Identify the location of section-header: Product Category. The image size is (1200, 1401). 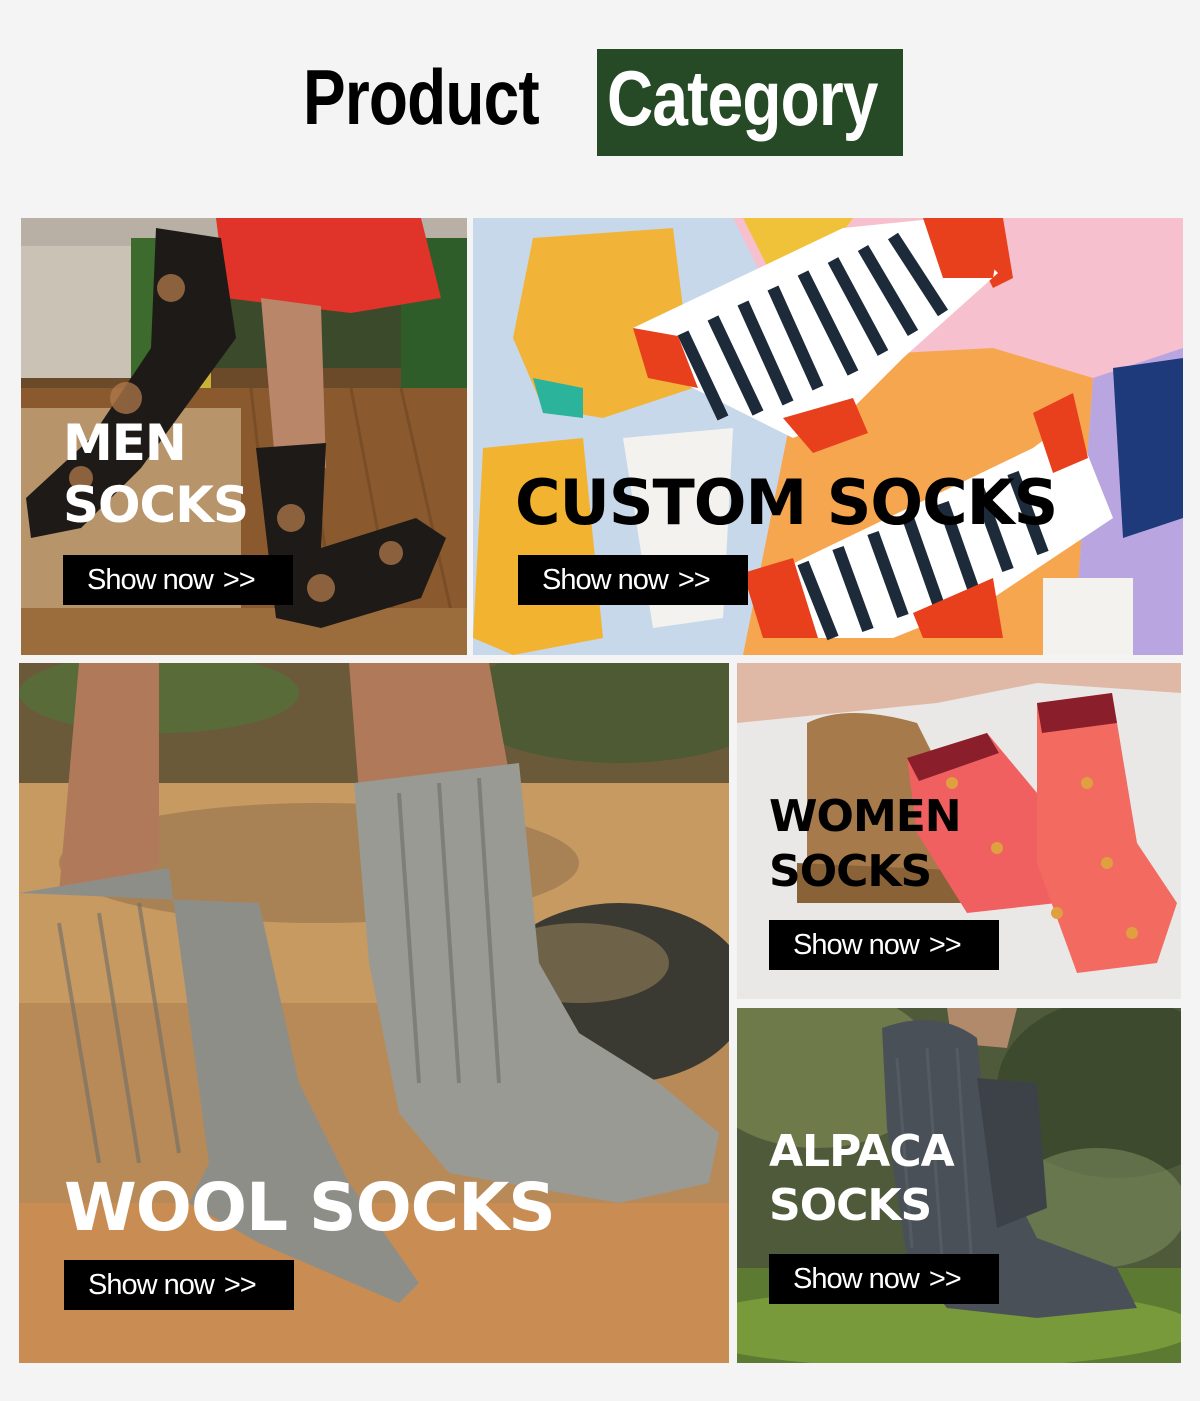
(600, 95).